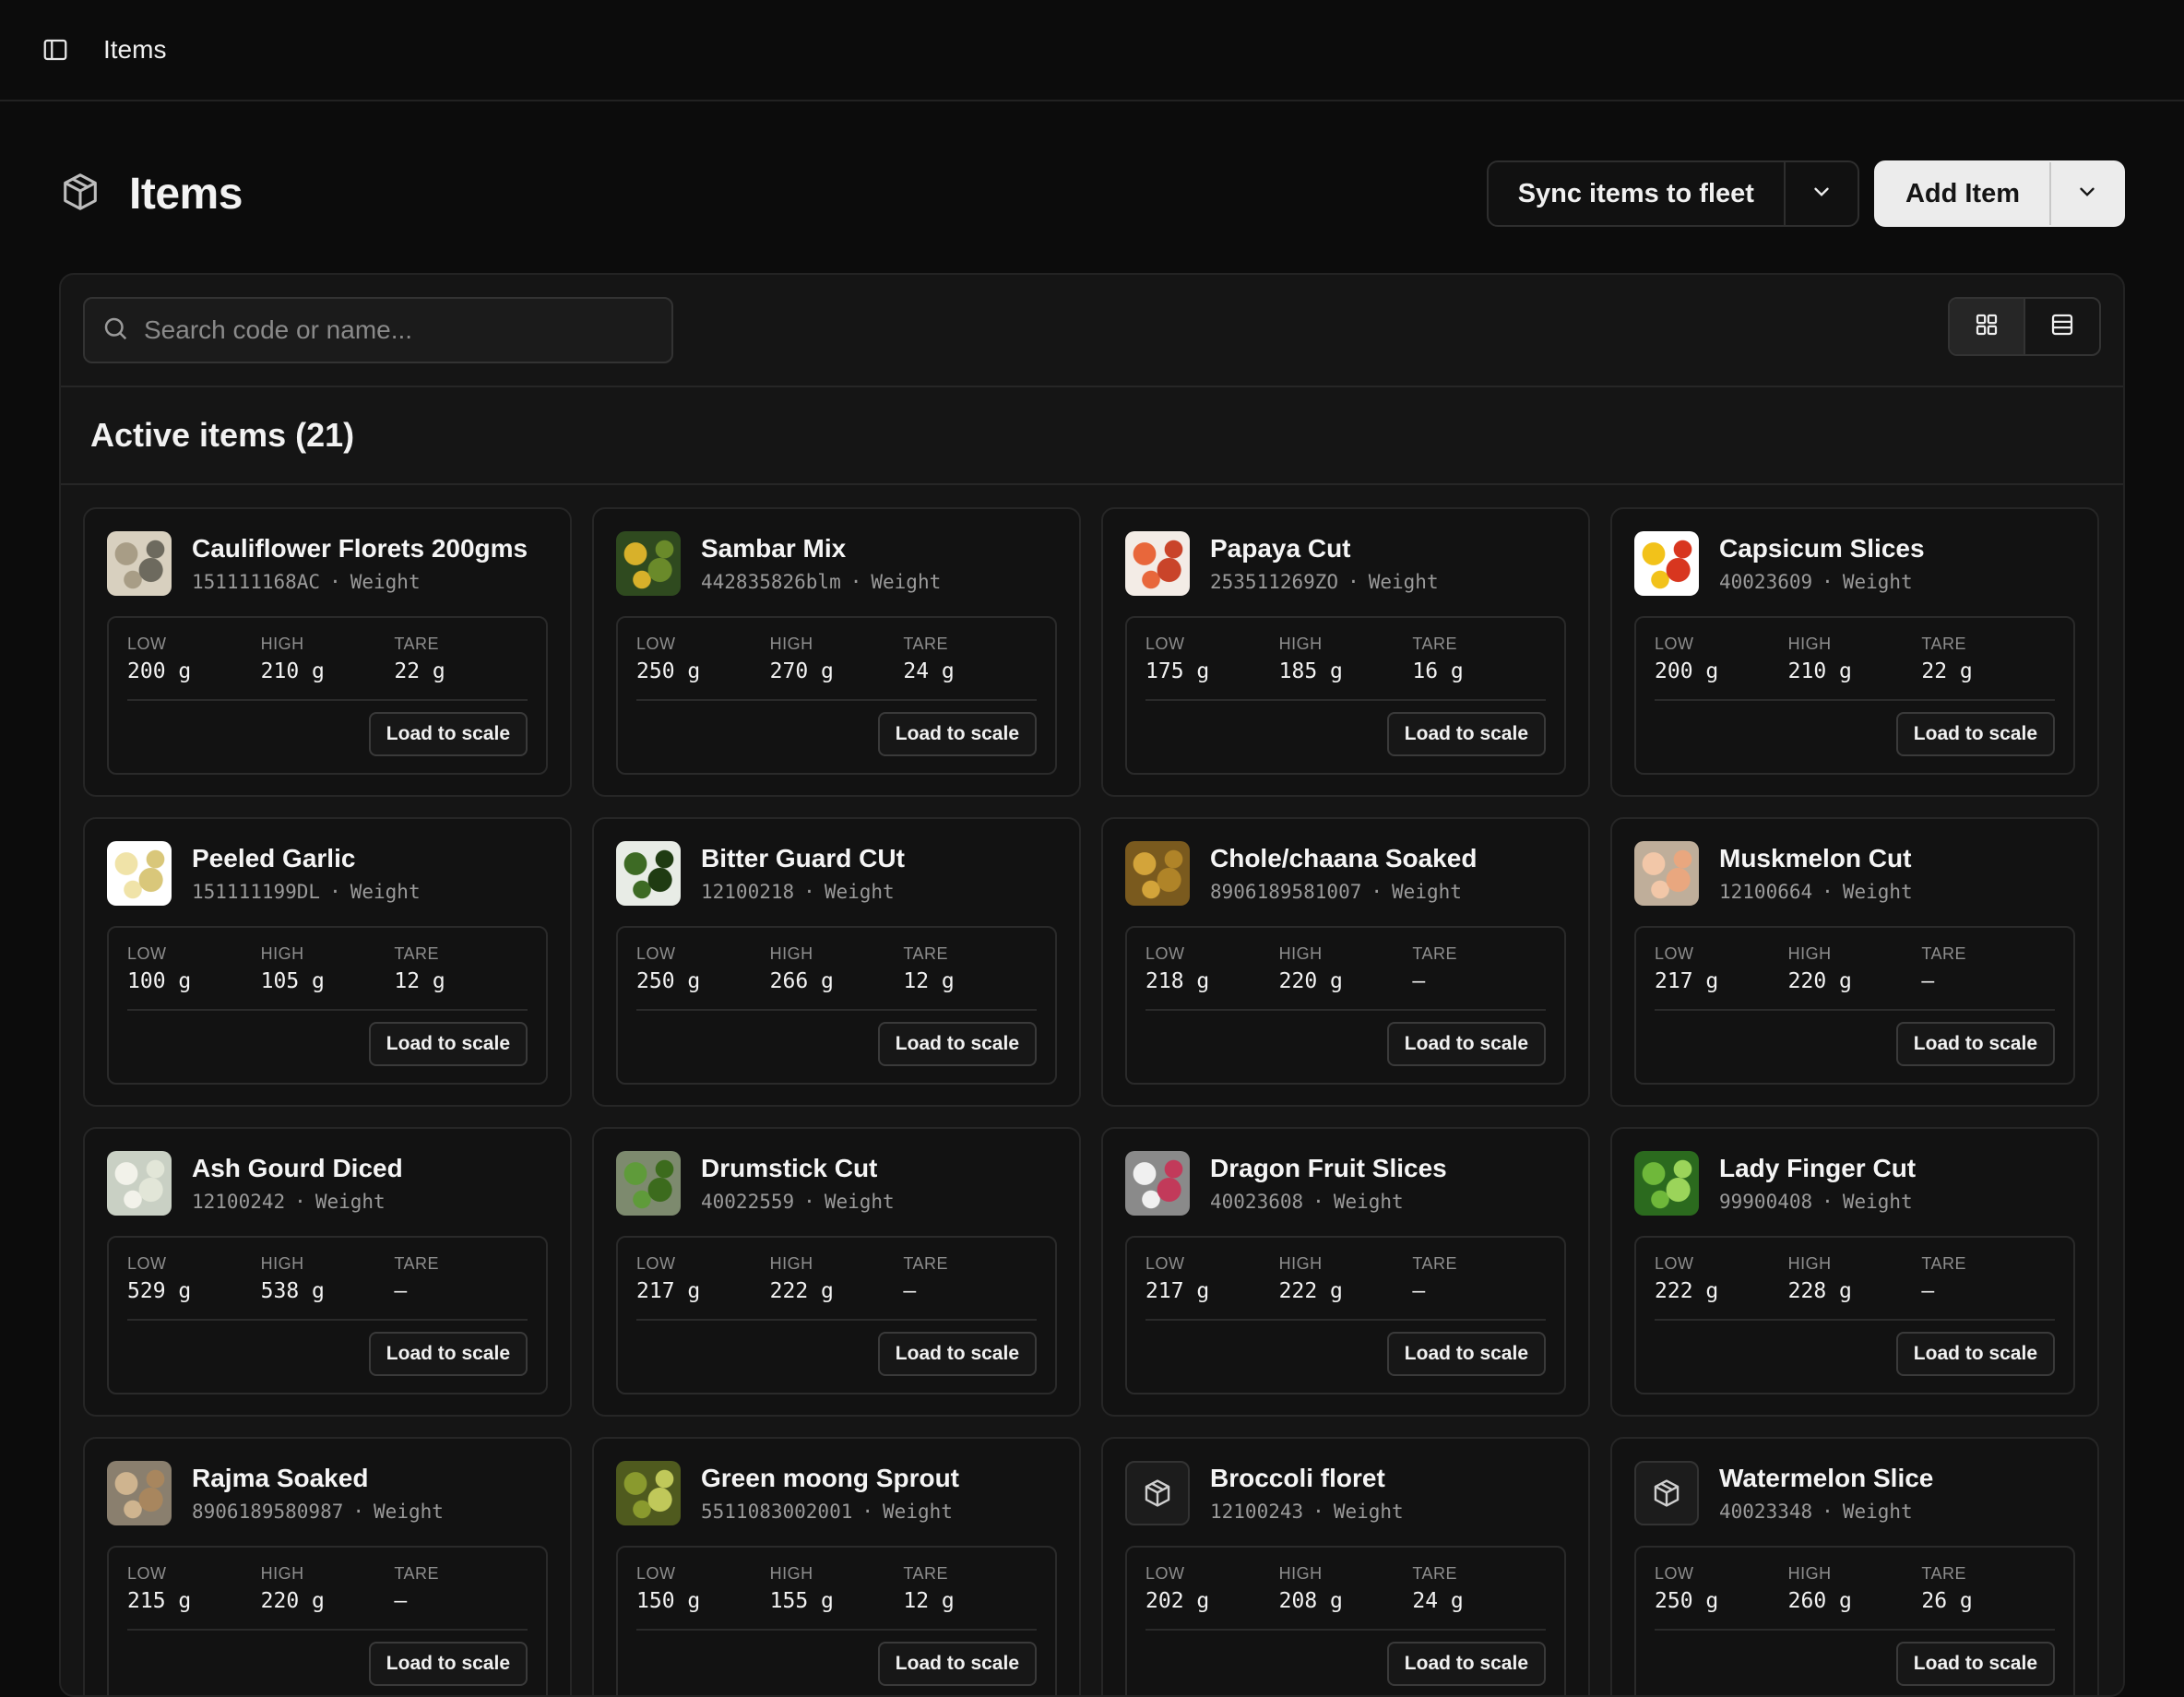  What do you see at coordinates (306, 582) in the screenshot?
I see `item-subtitle: 151111168AC · Weight` at bounding box center [306, 582].